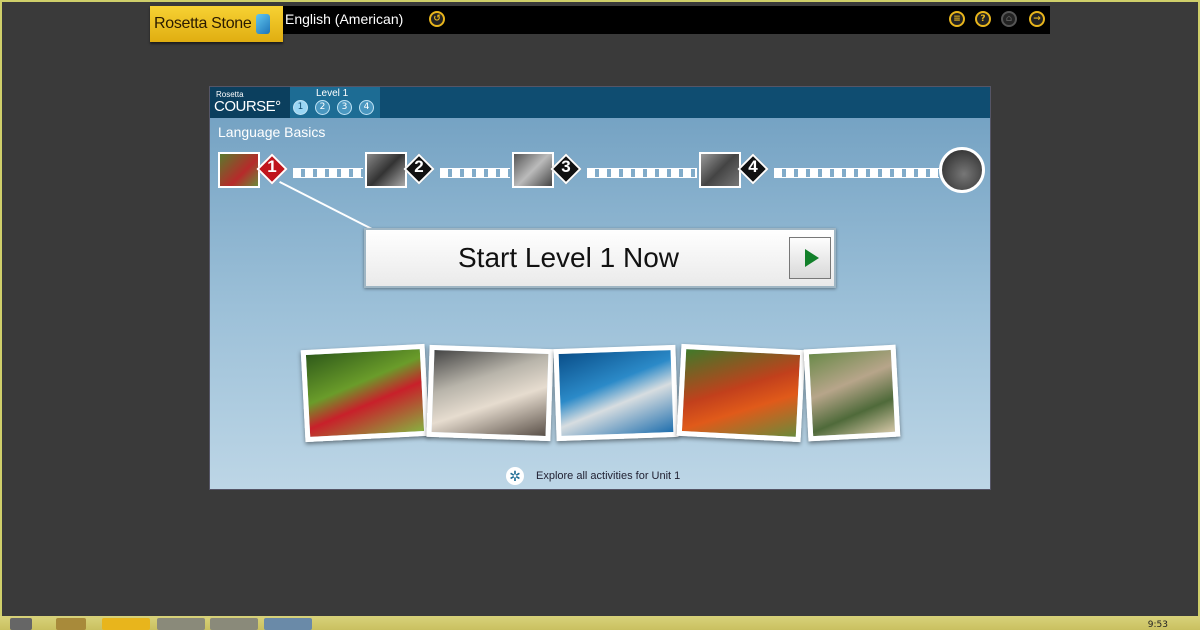 The height and width of the screenshot is (630, 1200). What do you see at coordinates (720, 170) in the screenshot?
I see `unit-4-thumbnail` at bounding box center [720, 170].